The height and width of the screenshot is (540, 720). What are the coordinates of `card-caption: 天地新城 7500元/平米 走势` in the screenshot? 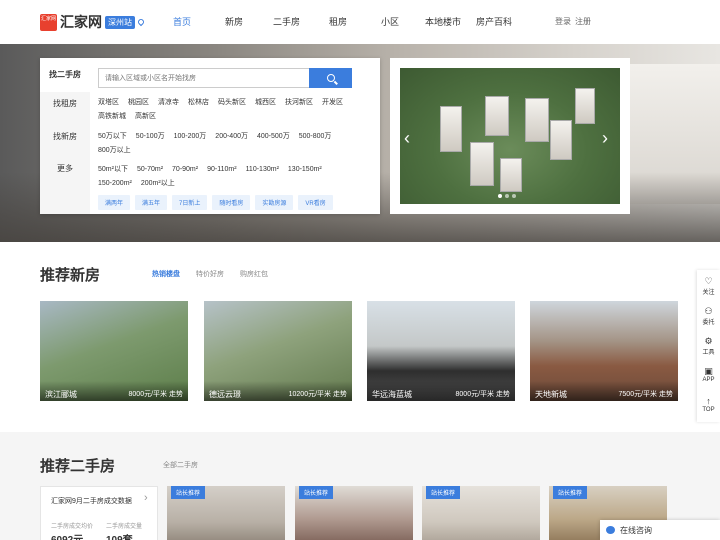 It's located at (604, 391).